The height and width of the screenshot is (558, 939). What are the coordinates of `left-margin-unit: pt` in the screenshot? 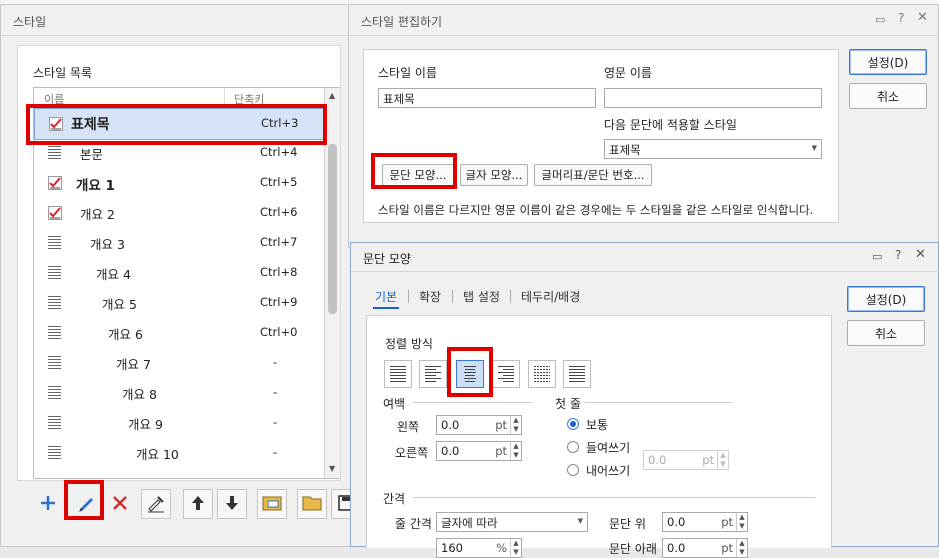 It's located at (501, 425).